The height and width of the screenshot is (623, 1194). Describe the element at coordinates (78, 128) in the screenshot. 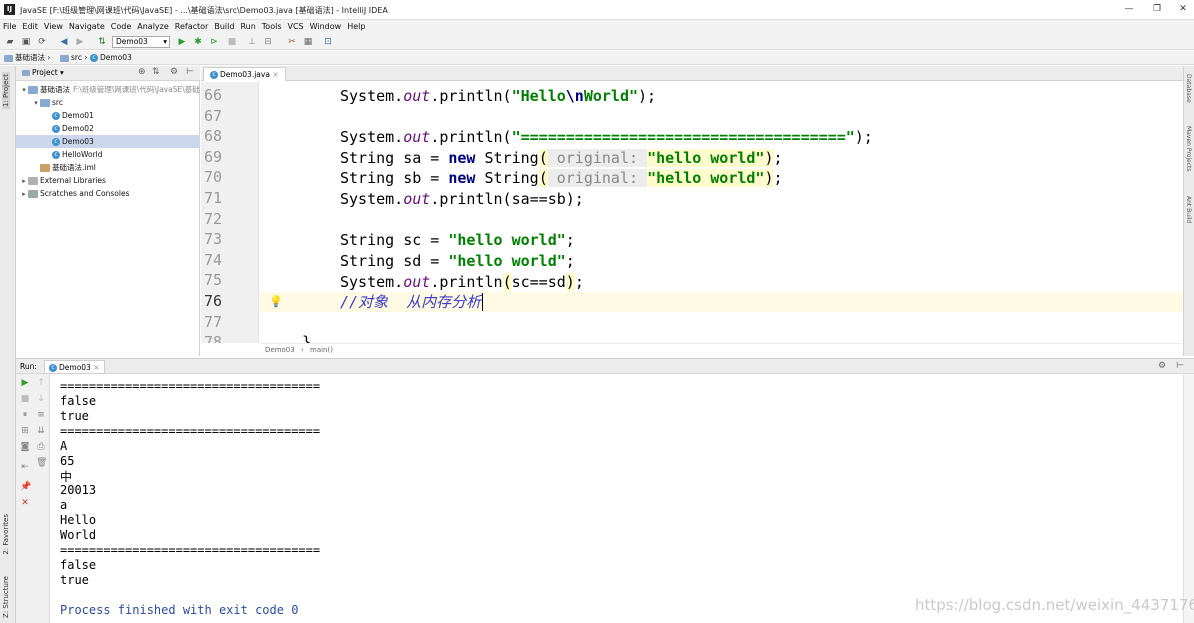

I see `tree-item-label: Demo02` at that location.